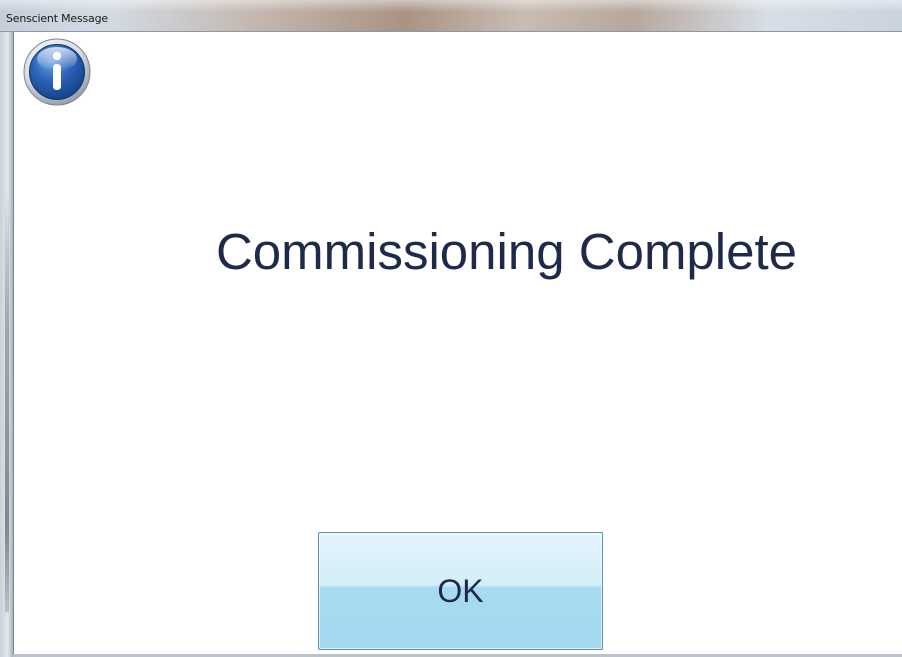 Image resolution: width=902 pixels, height=657 pixels. I want to click on ok-button-label: OK, so click(460, 591).